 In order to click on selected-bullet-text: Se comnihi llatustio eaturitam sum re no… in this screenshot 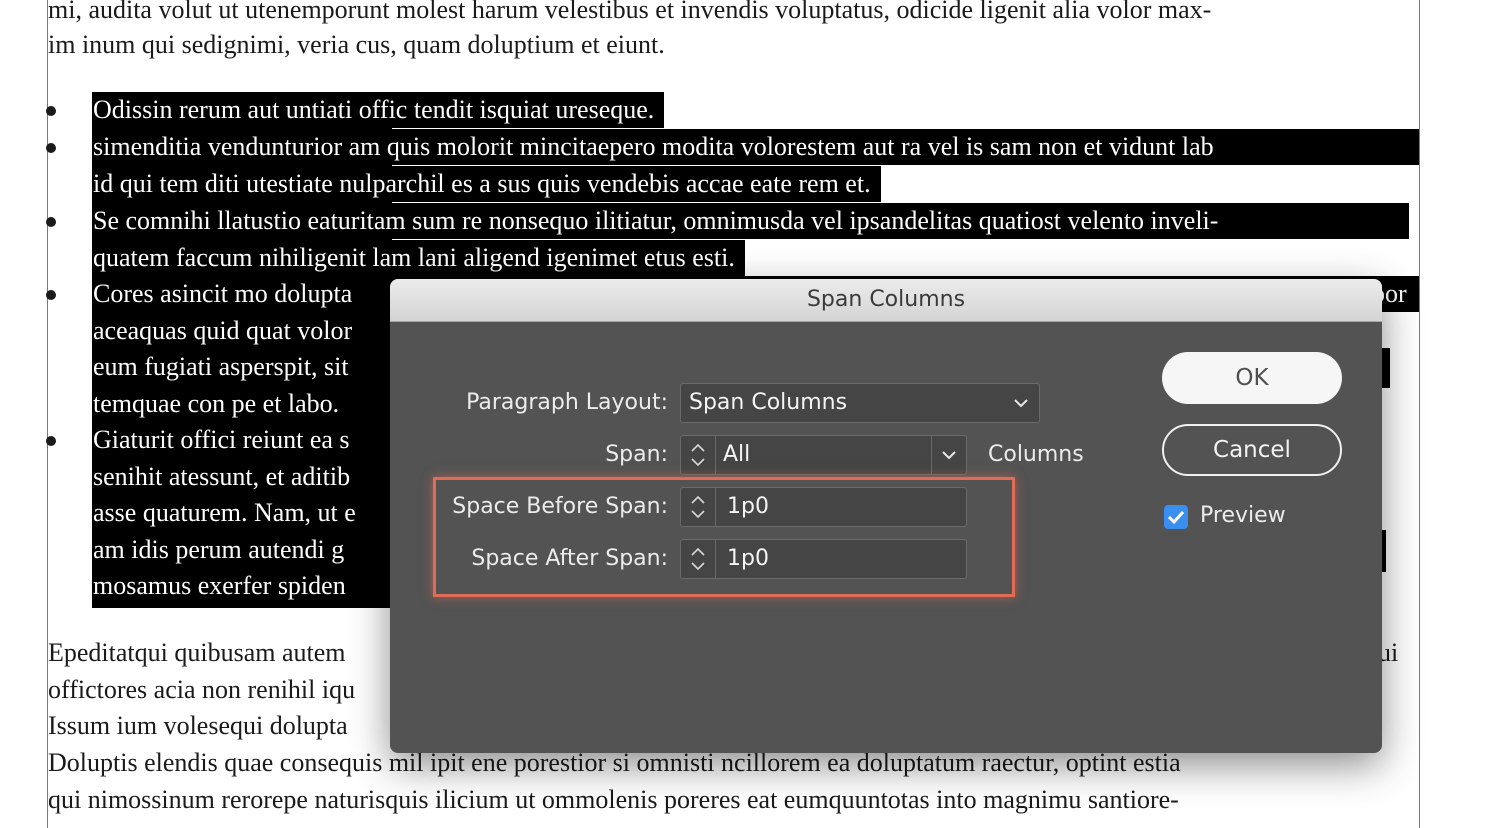, I will do `click(751, 221)`.